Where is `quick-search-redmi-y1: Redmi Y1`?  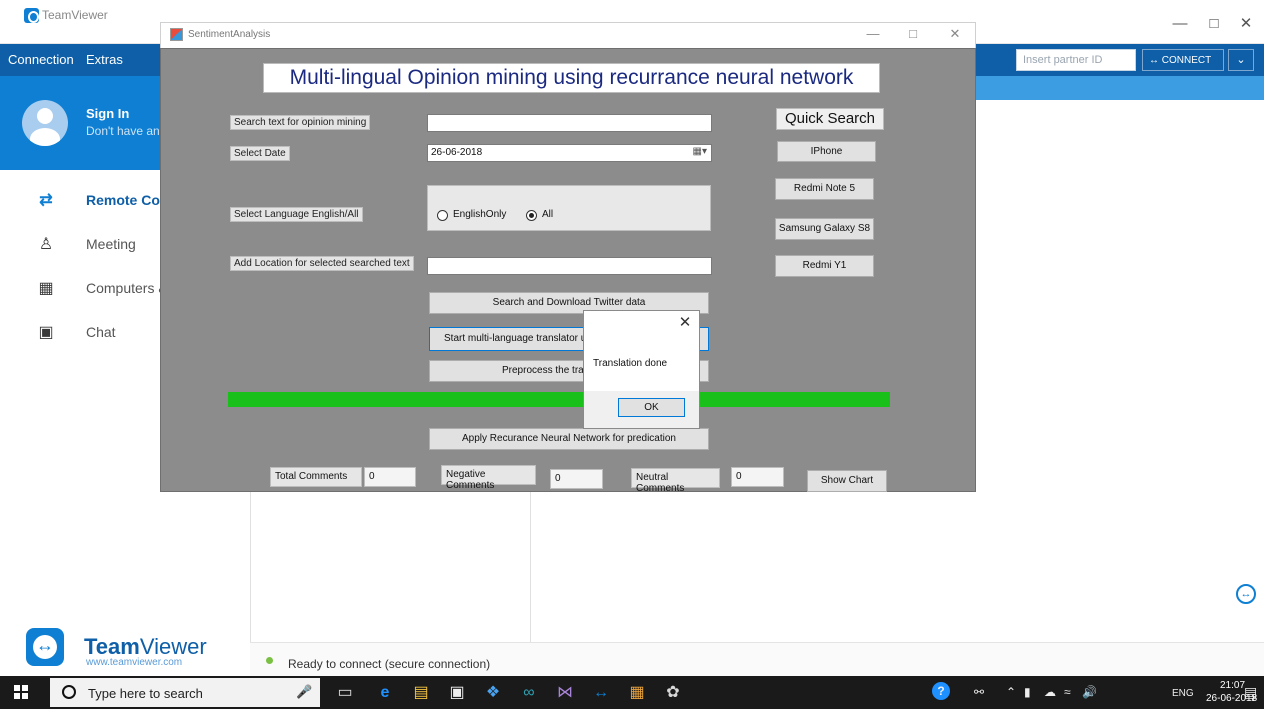
quick-search-redmi-y1: Redmi Y1 is located at coordinates (824, 266).